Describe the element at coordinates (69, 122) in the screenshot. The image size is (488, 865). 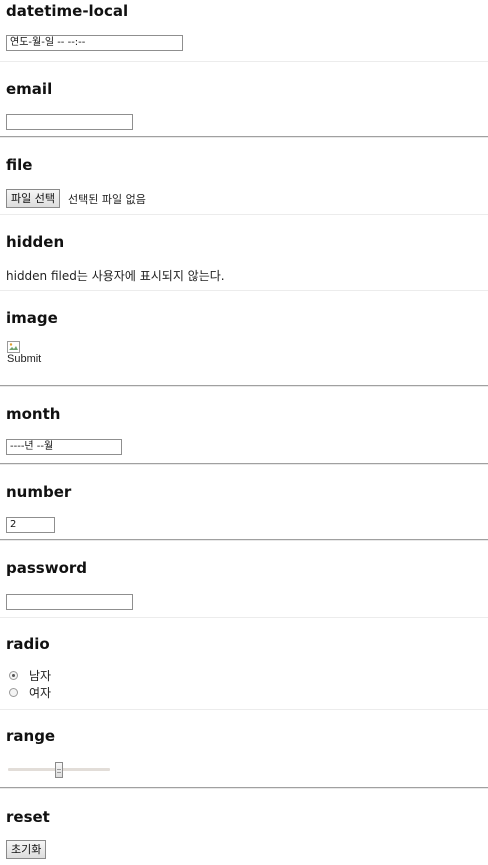
I see `email-input` at that location.